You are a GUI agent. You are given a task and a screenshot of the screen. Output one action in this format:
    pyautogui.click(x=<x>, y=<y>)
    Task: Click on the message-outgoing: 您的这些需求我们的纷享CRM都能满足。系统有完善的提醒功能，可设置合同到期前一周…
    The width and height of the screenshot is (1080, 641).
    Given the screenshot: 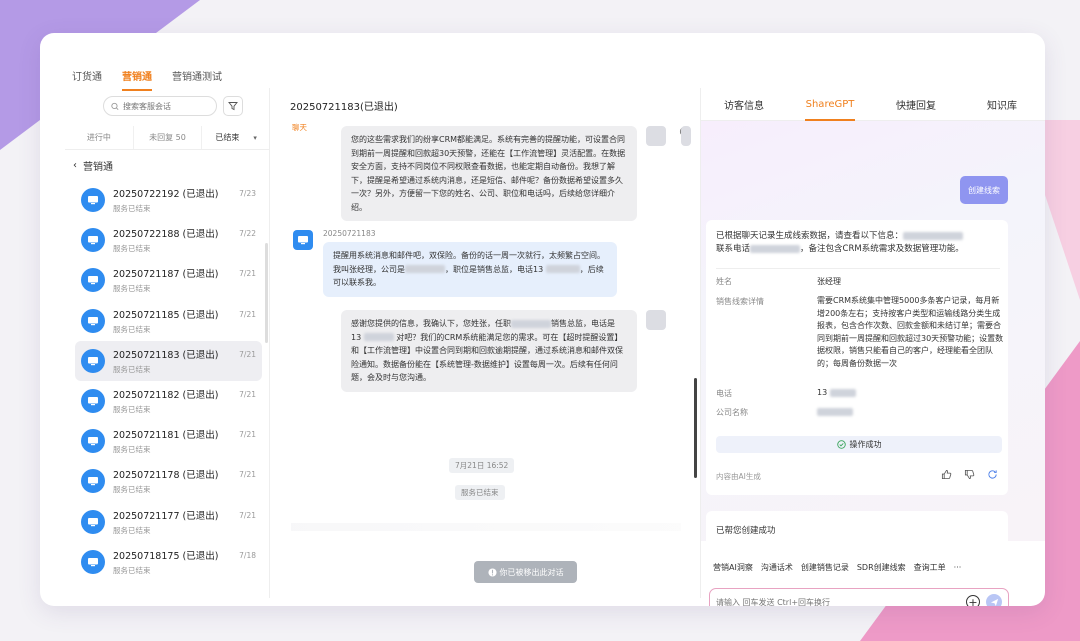 What is the action you would take?
    pyautogui.click(x=489, y=173)
    